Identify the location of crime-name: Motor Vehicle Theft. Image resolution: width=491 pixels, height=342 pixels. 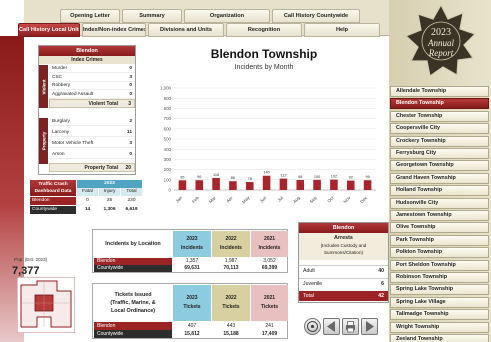
(73, 143).